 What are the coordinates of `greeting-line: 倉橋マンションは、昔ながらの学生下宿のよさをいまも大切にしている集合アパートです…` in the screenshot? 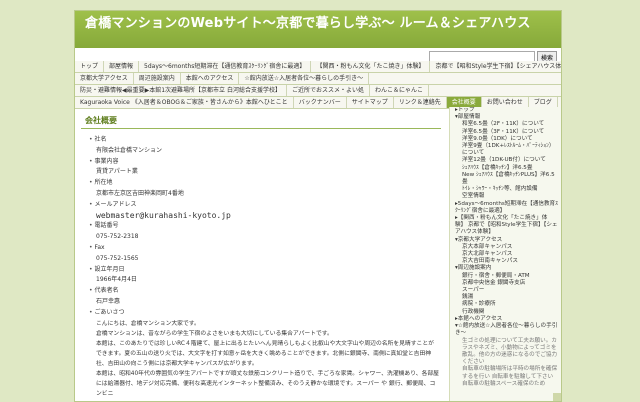 It's located at (214, 333).